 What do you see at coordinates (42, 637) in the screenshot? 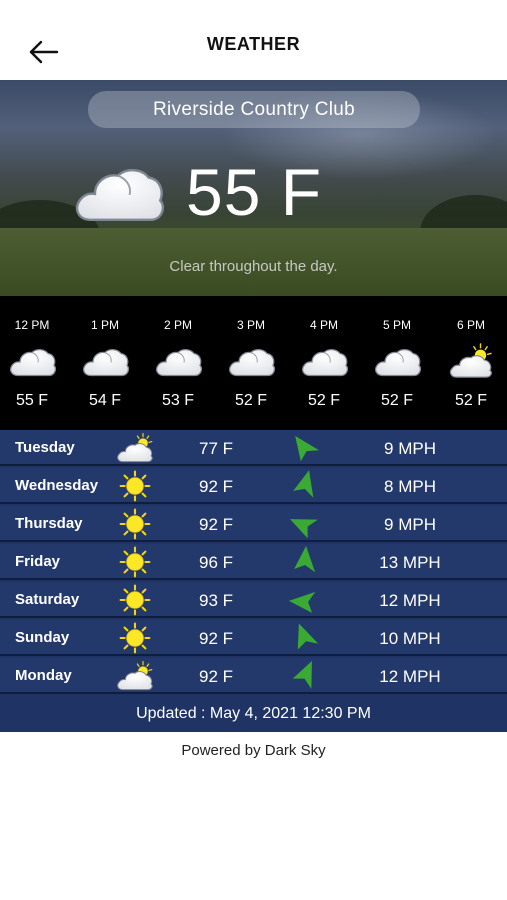
I see `day-name: Sunday` at bounding box center [42, 637].